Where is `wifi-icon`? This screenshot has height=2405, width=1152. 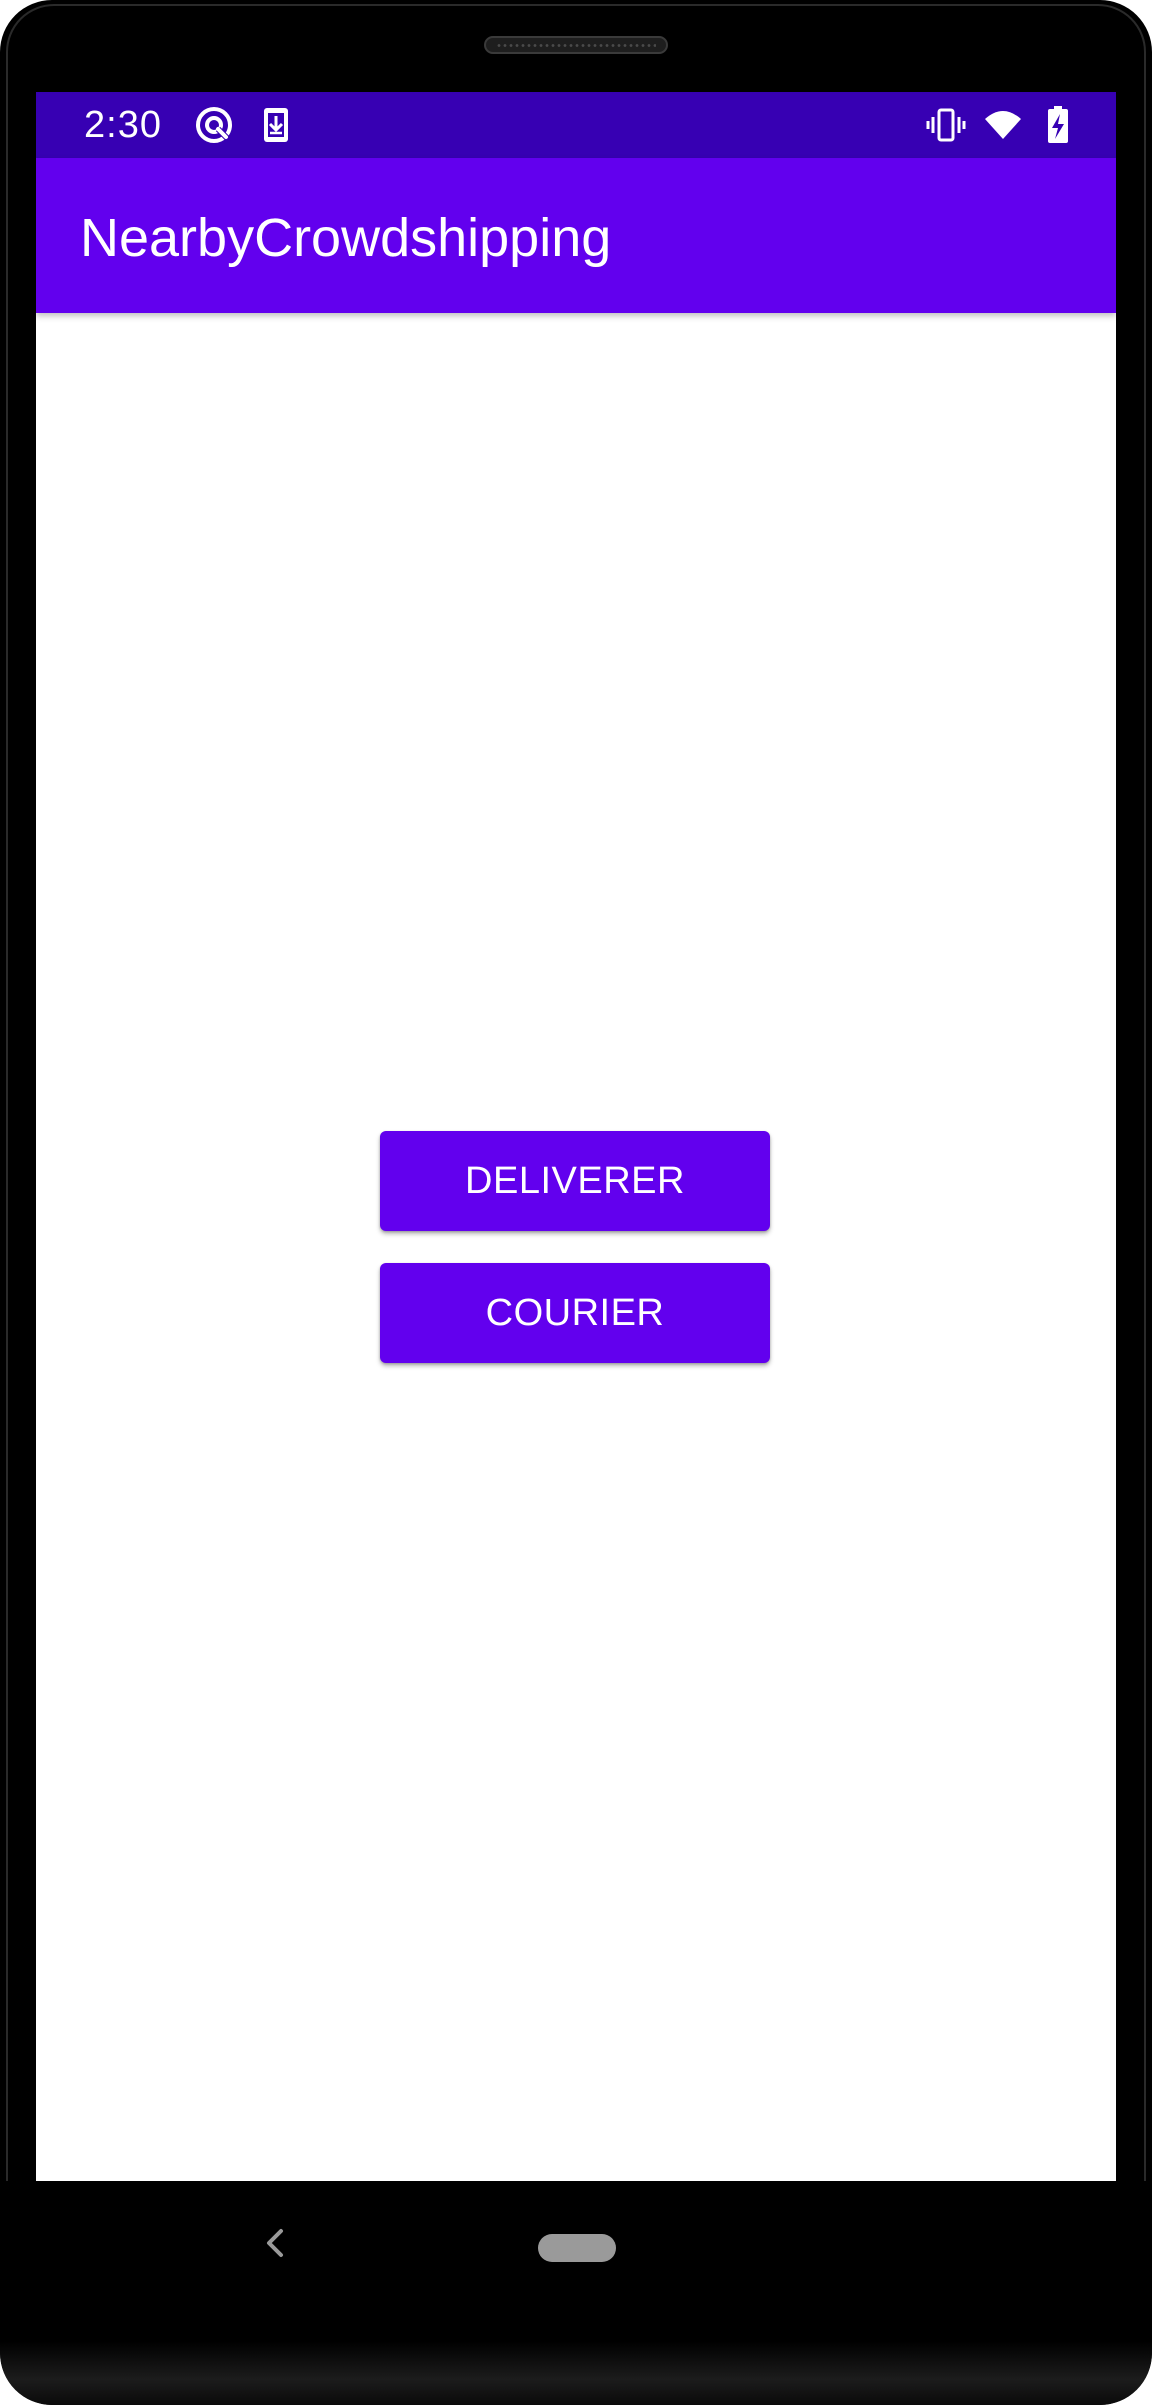 wifi-icon is located at coordinates (1003, 125).